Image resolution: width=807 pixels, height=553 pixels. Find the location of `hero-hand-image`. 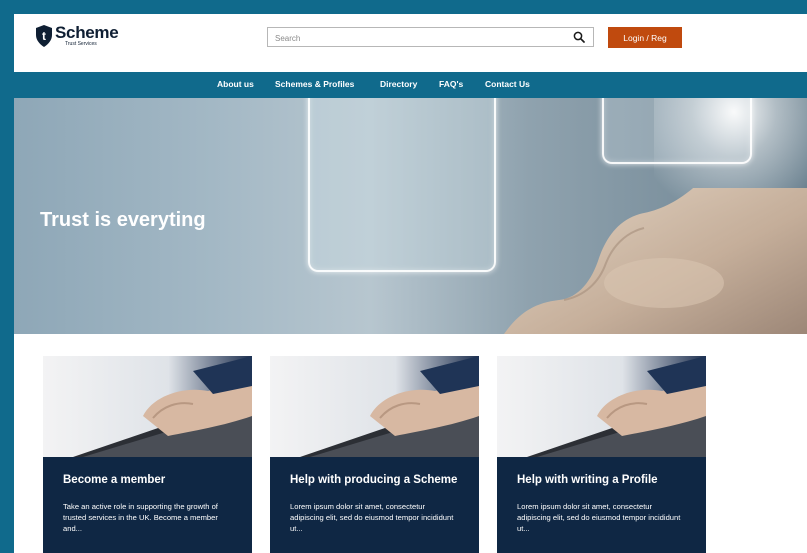

hero-hand-image is located at coordinates (655, 261).